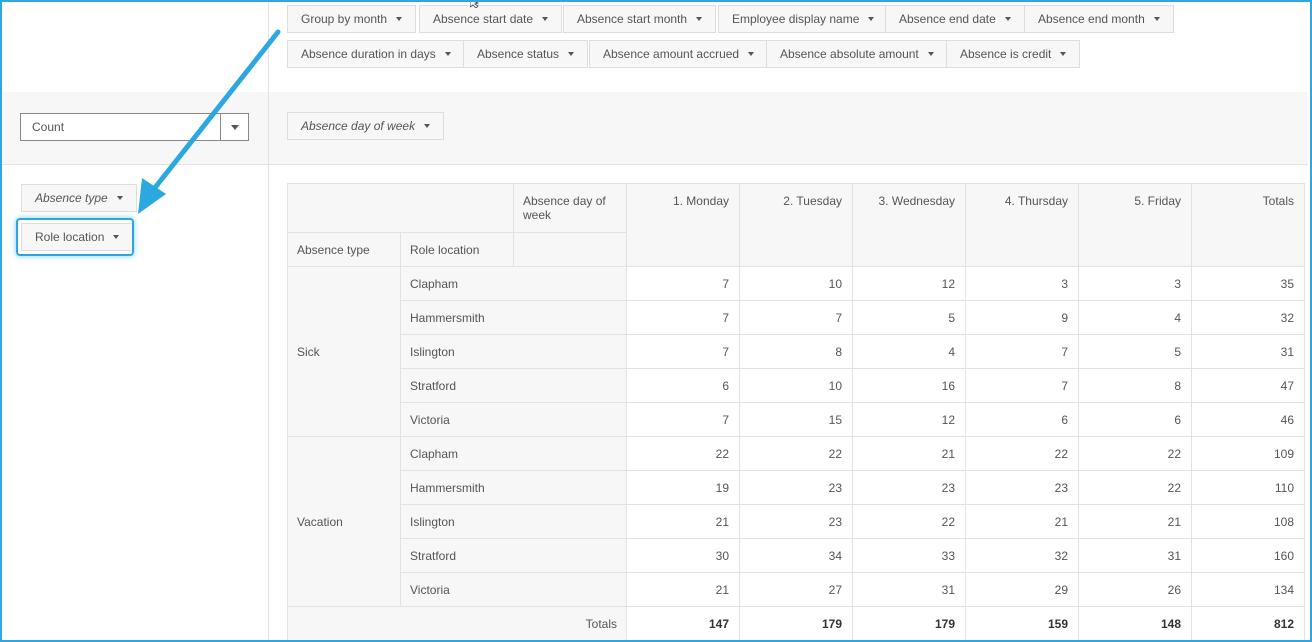  Describe the element at coordinates (632, 19) in the screenshot. I see `field-pill-label: Absence start month` at that location.